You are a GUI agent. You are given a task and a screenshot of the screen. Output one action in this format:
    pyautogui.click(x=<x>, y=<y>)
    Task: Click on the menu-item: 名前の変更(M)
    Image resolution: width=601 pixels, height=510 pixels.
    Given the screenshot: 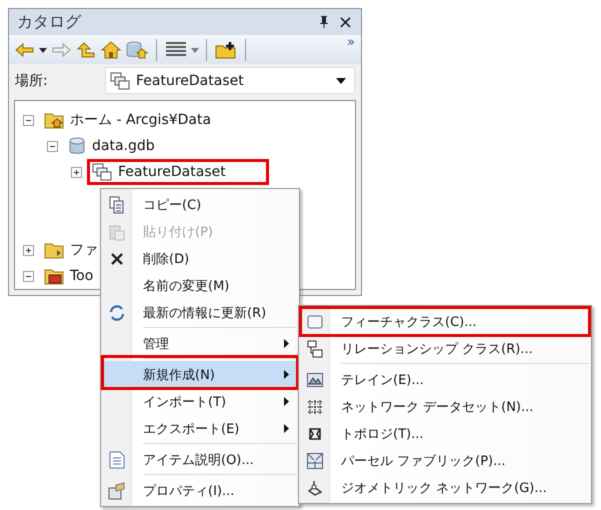 What is the action you would take?
    pyautogui.click(x=200, y=285)
    